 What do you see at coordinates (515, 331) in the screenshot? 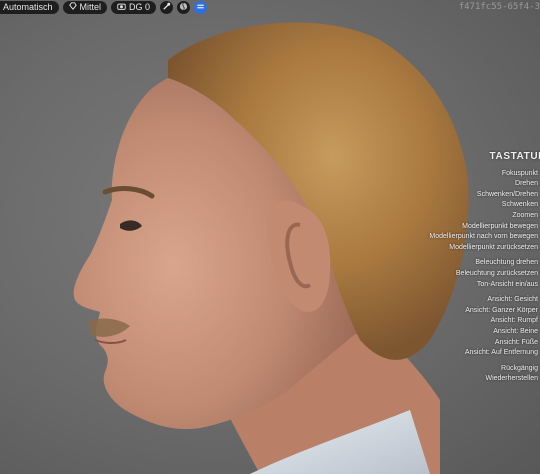
I see `shortcut-item: Ansicht: Beine` at bounding box center [515, 331].